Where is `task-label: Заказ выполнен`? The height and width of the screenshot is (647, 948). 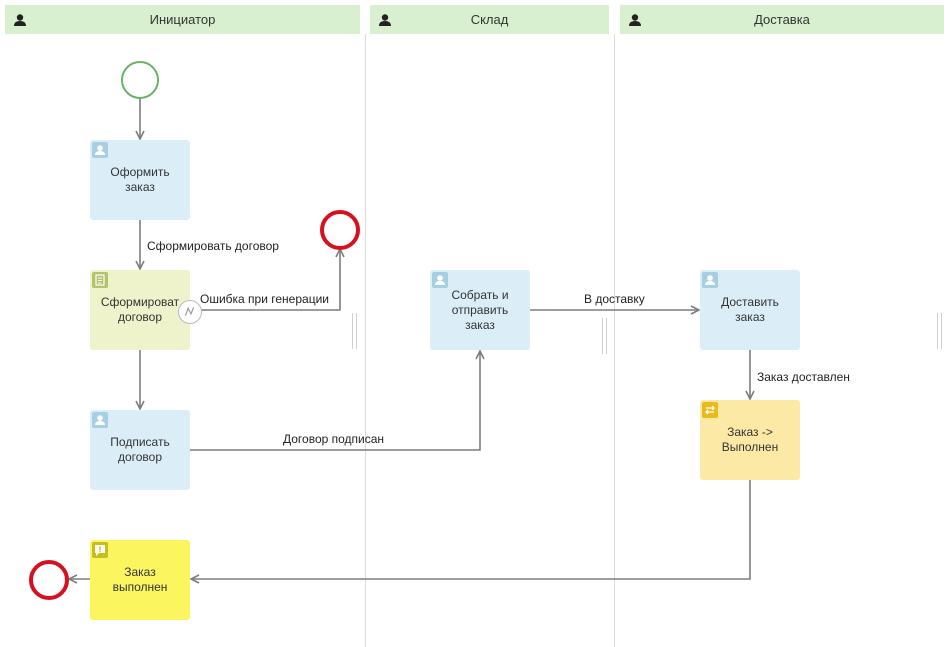
task-label: Заказ выполнен is located at coordinates (140, 579).